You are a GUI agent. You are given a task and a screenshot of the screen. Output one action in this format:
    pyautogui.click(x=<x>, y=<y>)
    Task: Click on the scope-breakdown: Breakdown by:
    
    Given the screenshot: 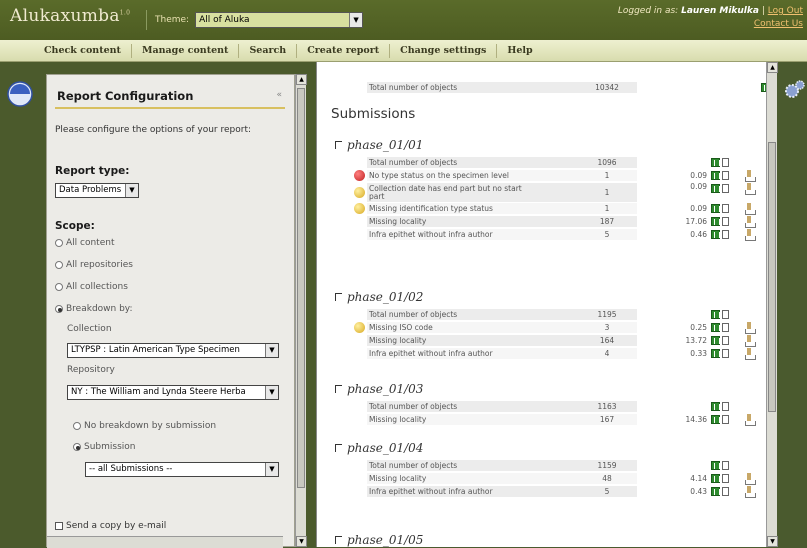 What is the action you would take?
    pyautogui.click(x=94, y=309)
    